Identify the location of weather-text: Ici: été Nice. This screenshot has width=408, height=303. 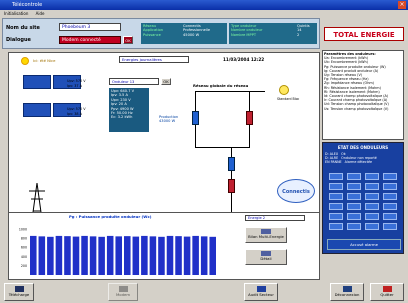
(44, 60).